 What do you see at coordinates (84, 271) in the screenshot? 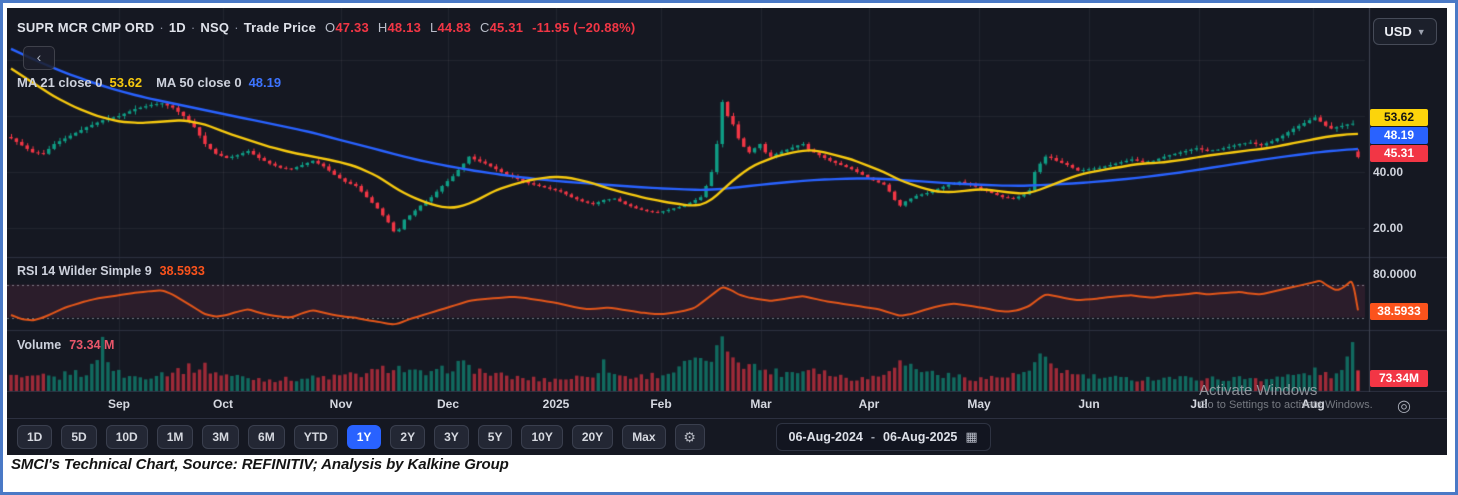
I see `rsi-label: RSI 14 Wilder Simple 9` at bounding box center [84, 271].